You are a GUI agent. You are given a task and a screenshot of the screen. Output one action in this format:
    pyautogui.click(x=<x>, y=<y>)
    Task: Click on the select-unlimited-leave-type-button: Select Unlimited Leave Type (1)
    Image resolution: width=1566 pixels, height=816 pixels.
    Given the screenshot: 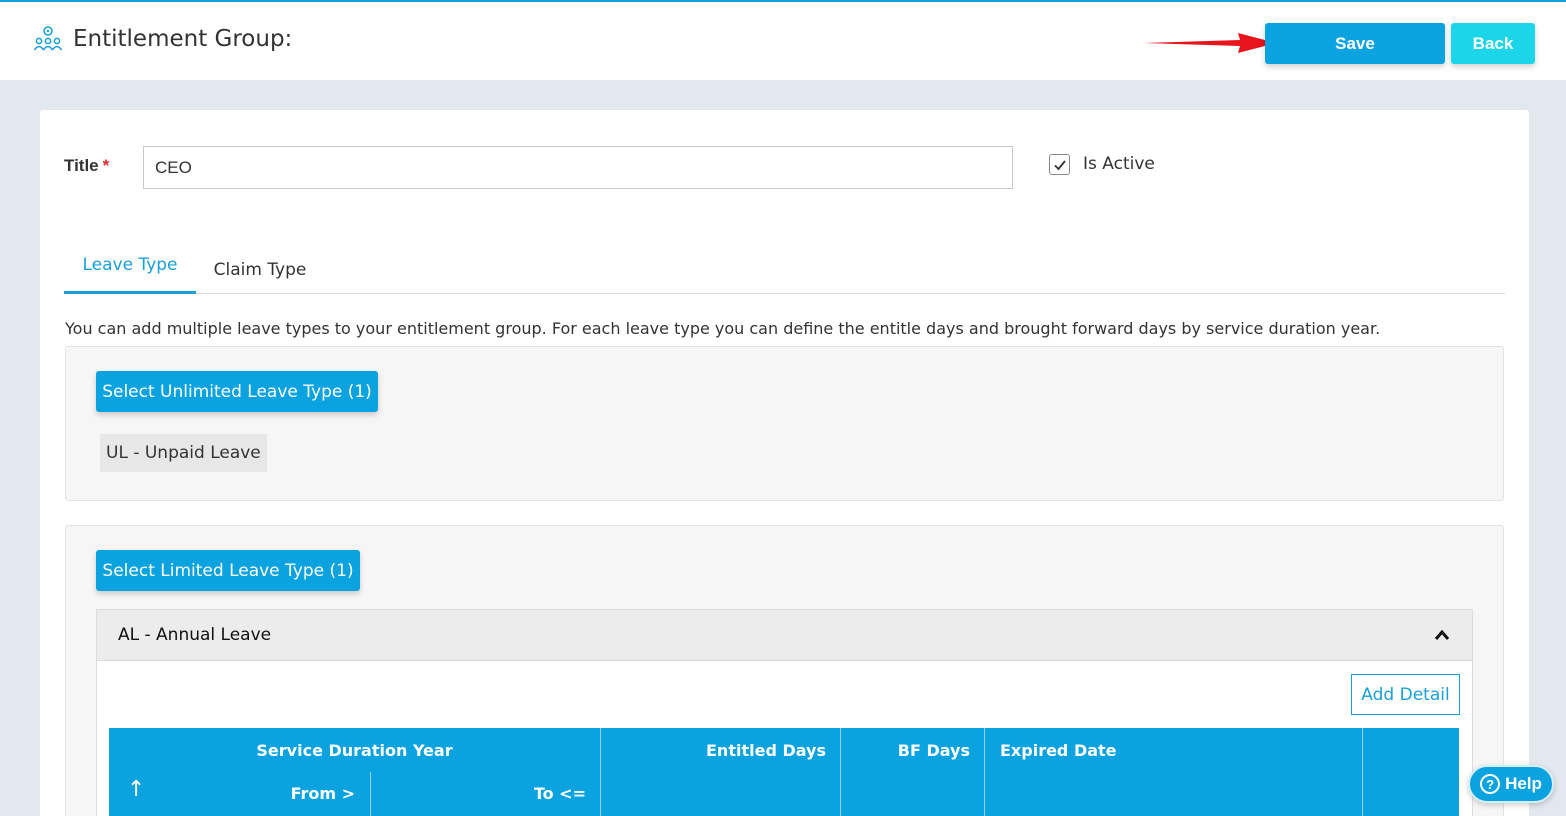 What is the action you would take?
    pyautogui.click(x=237, y=391)
    